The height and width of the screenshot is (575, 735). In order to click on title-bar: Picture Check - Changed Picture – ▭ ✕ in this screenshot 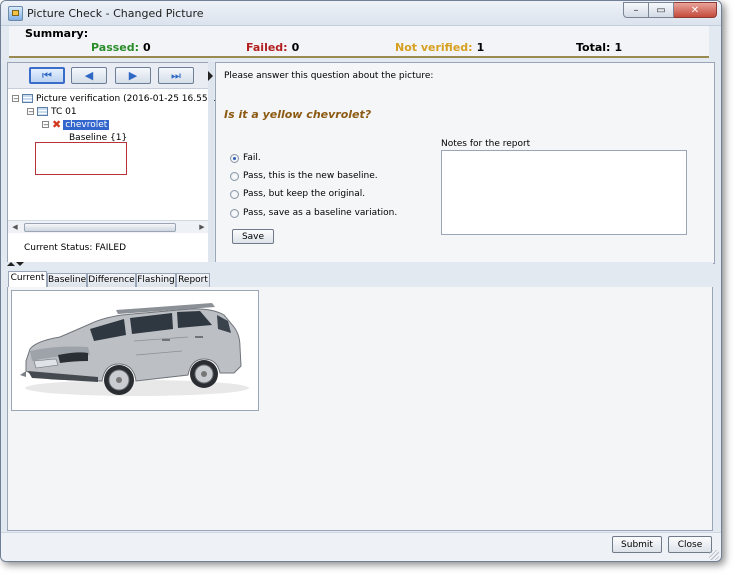, I will do `click(361, 13)`.